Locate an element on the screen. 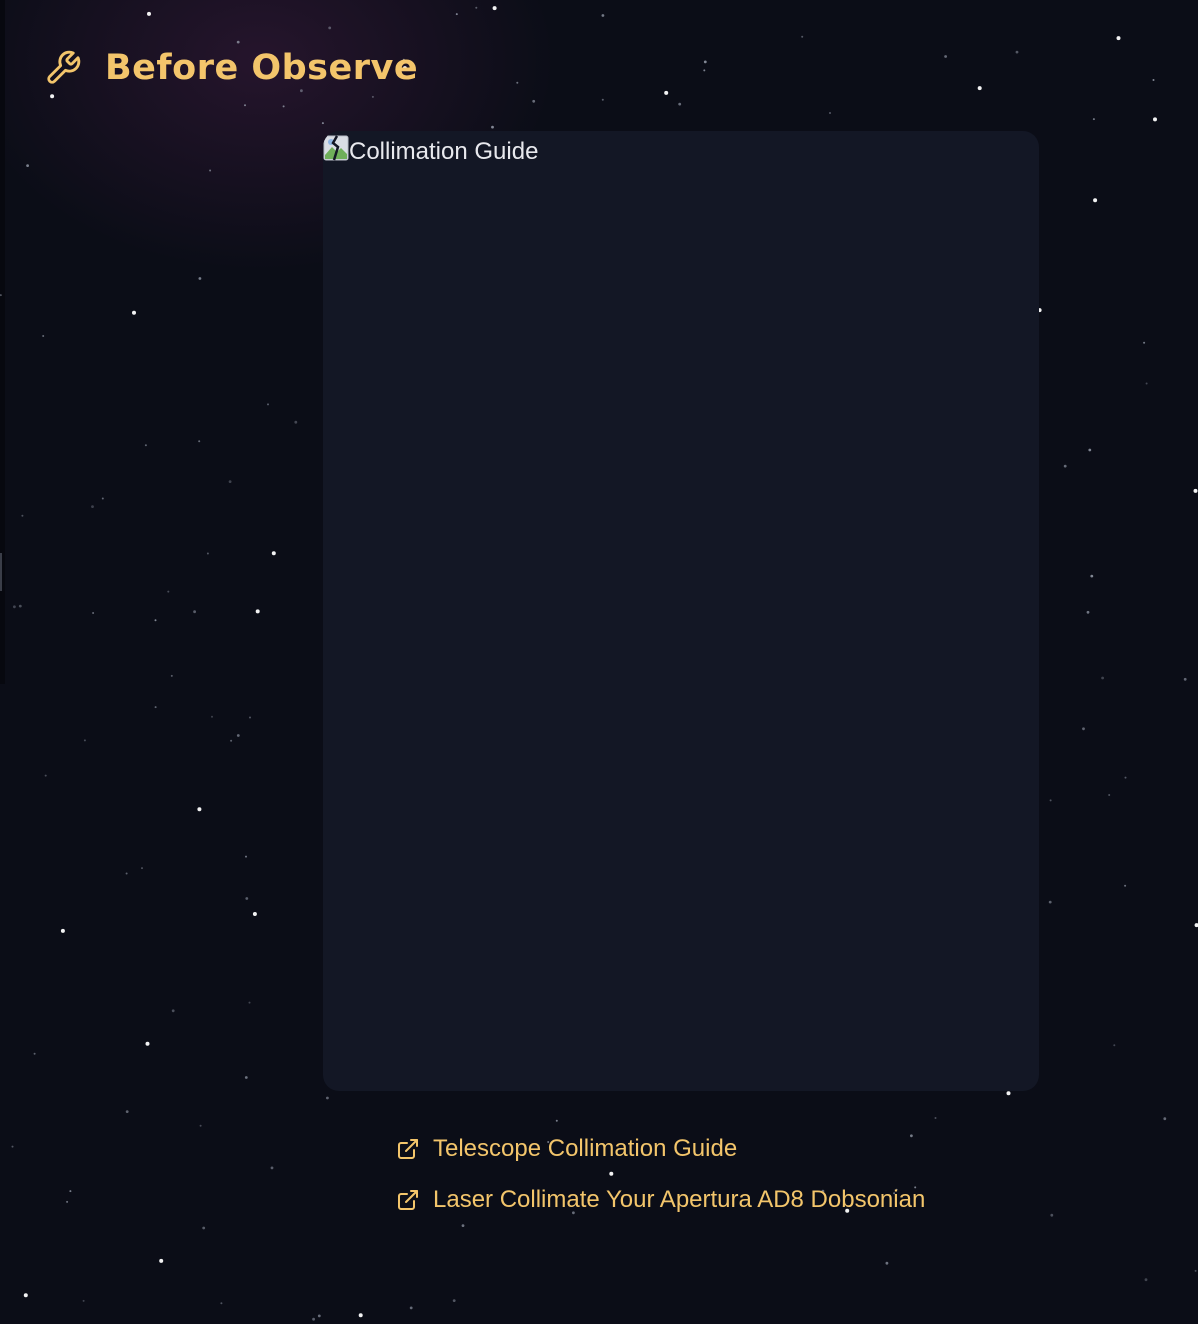  broken-image-icon is located at coordinates (336, 148).